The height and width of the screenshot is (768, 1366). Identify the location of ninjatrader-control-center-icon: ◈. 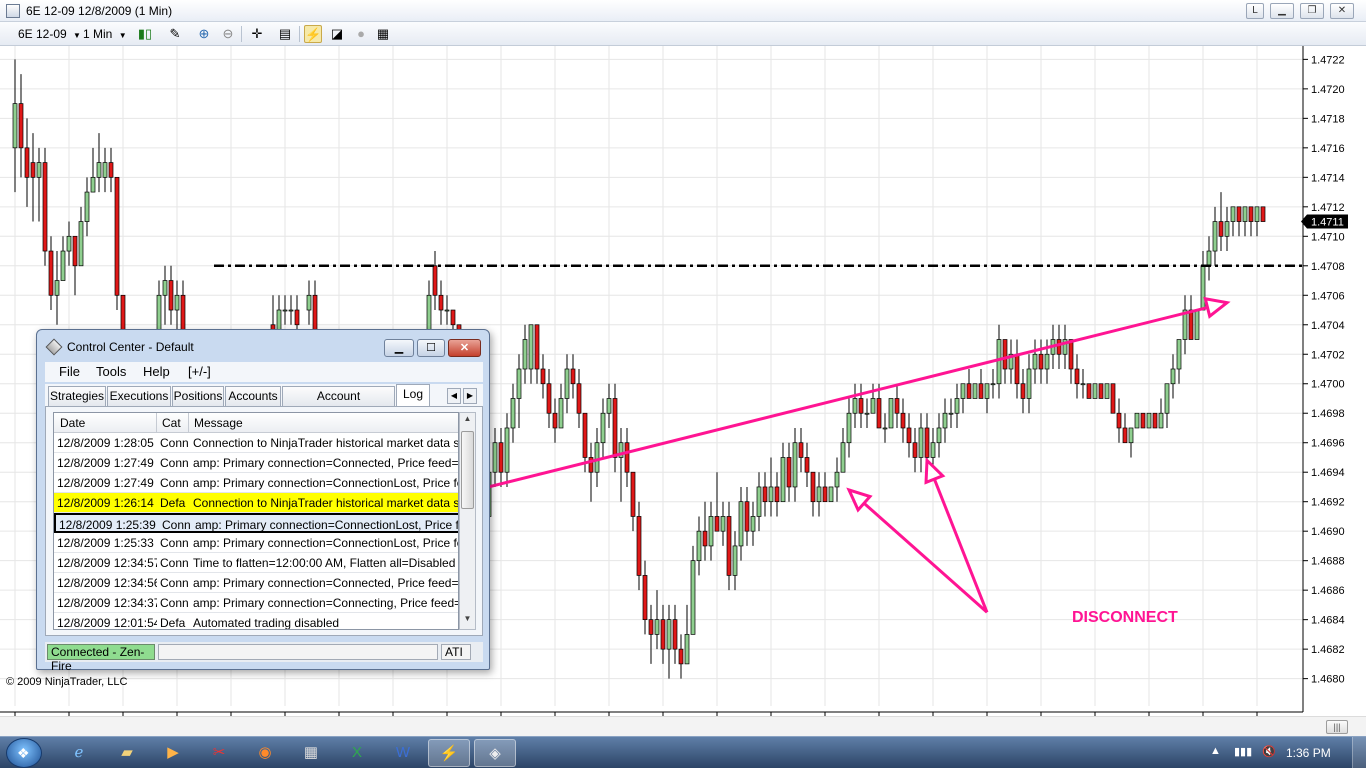
(495, 753).